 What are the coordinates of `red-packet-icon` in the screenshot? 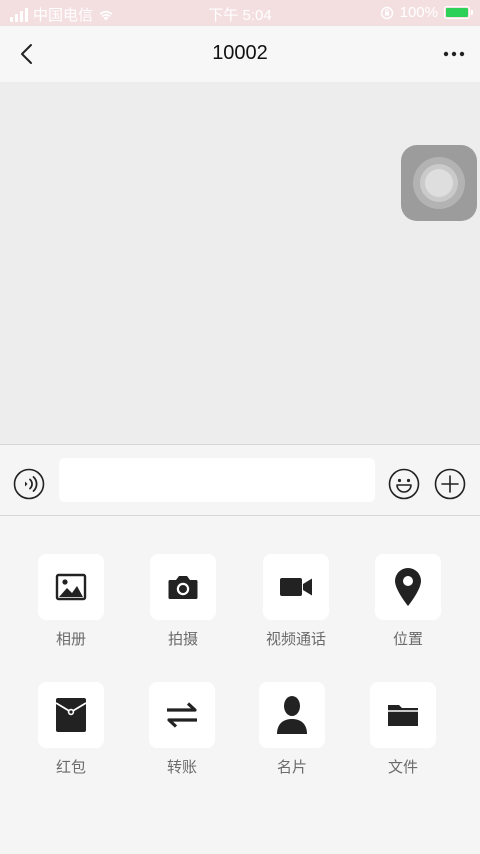 It's located at (71, 715).